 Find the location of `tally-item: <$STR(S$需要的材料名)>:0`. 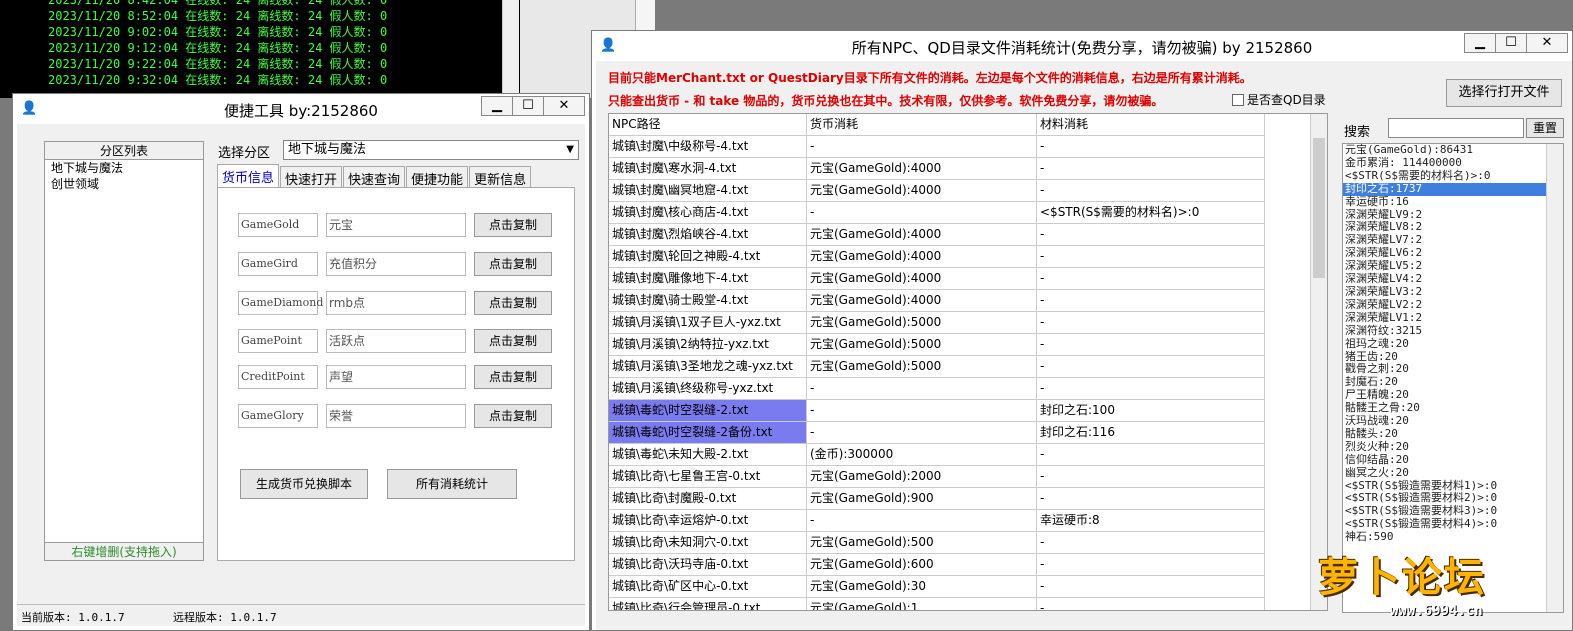

tally-item: <$STR(S$需要的材料名)>:0 is located at coordinates (1453, 176).